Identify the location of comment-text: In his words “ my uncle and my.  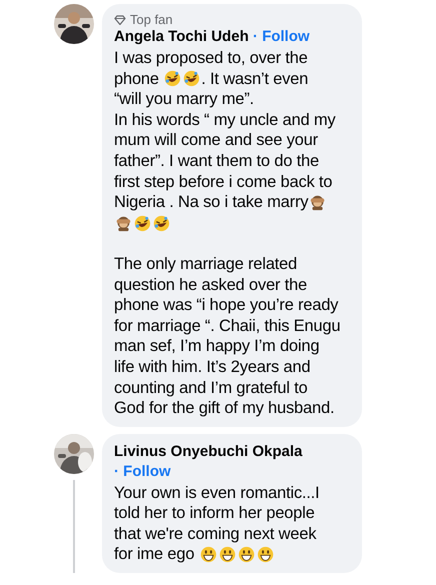
(225, 120).